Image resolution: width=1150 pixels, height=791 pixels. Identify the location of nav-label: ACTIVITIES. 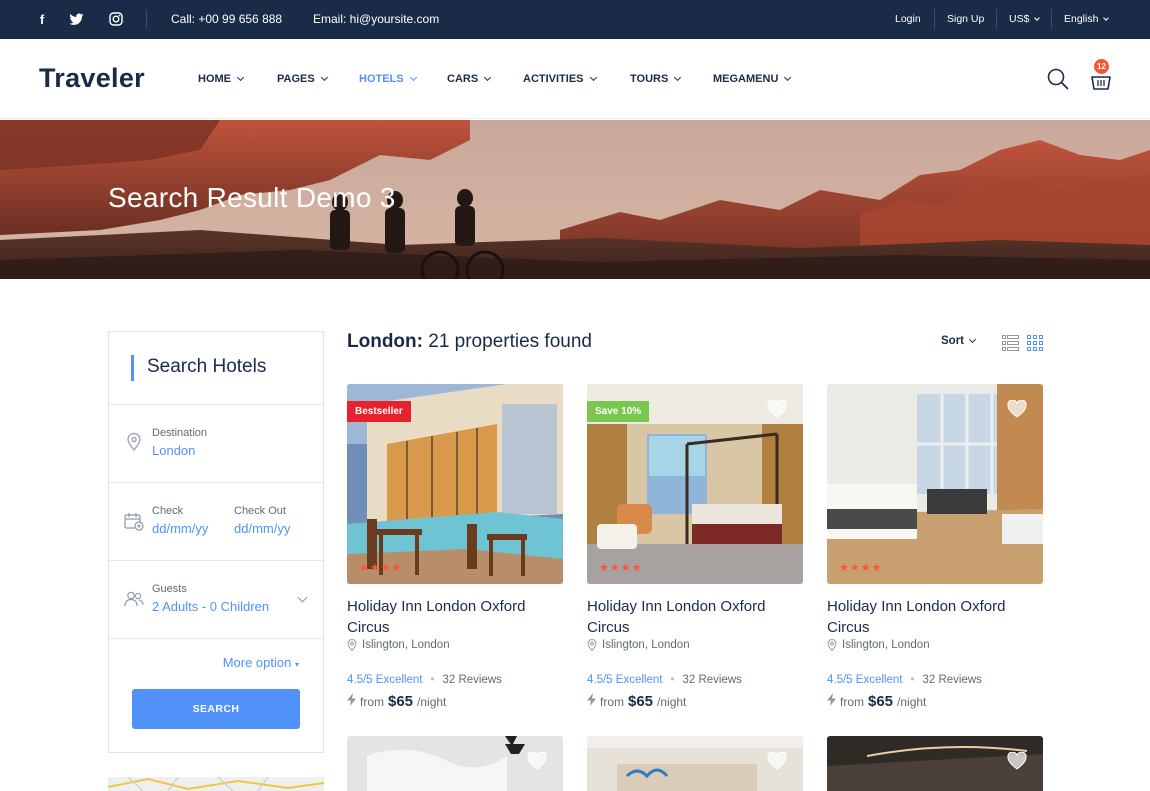
(553, 79).